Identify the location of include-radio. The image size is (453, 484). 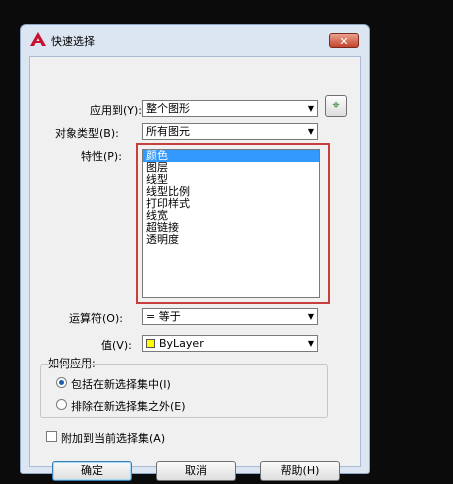
(61, 382).